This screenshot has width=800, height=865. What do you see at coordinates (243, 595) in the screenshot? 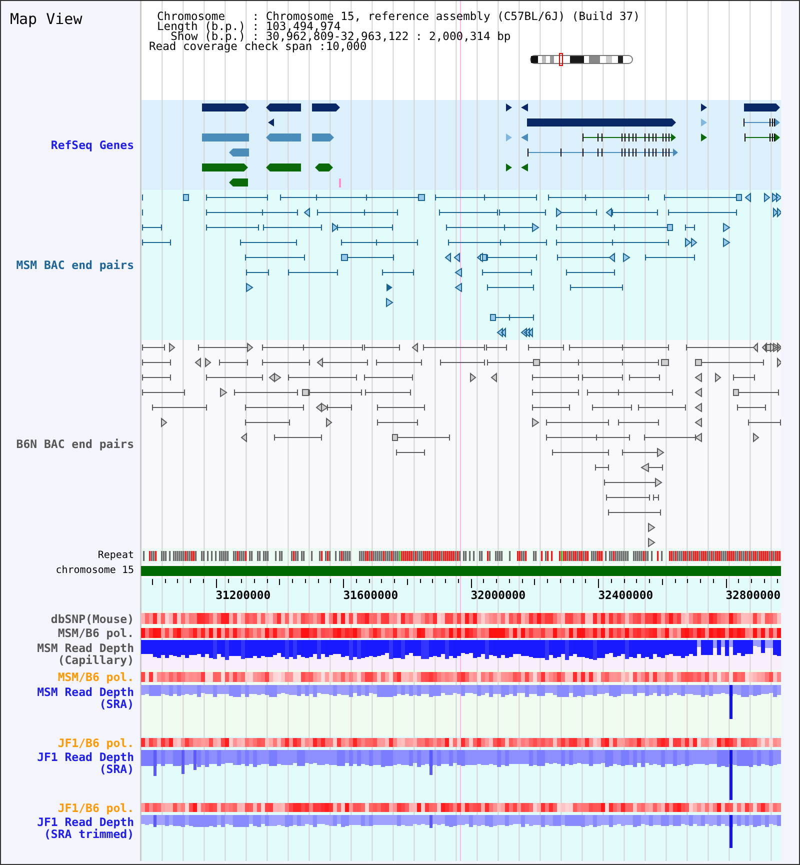
I see `axis-label: 31200000` at bounding box center [243, 595].